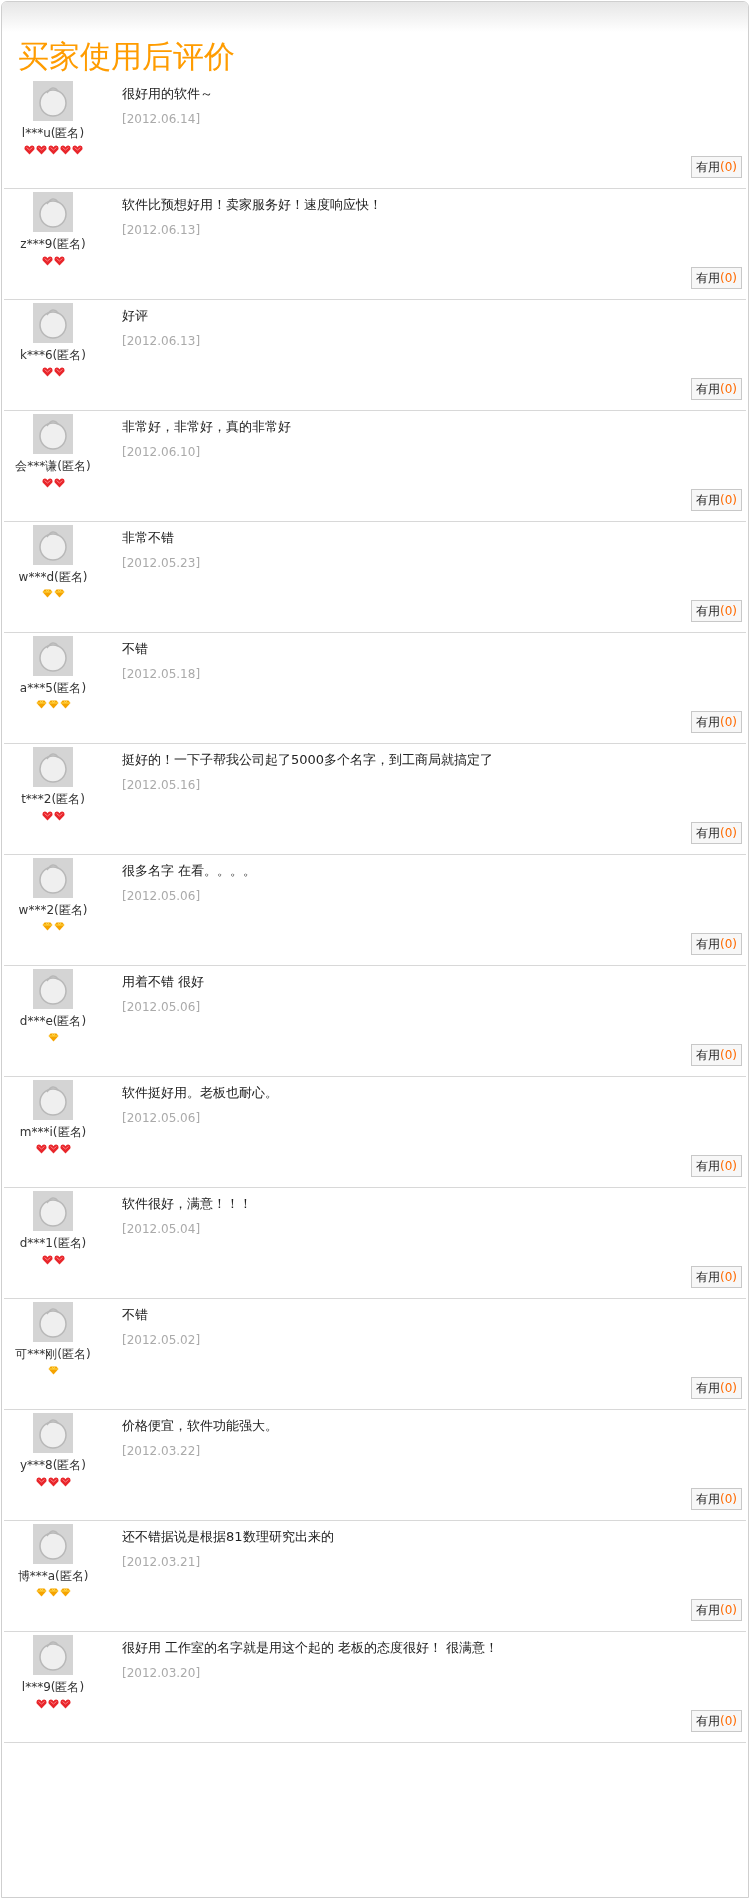 The width and height of the screenshot is (750, 1899). What do you see at coordinates (252, 205) in the screenshot?
I see `review-comment: 软件比预想好用！卖家服务好！速度响应快！` at bounding box center [252, 205].